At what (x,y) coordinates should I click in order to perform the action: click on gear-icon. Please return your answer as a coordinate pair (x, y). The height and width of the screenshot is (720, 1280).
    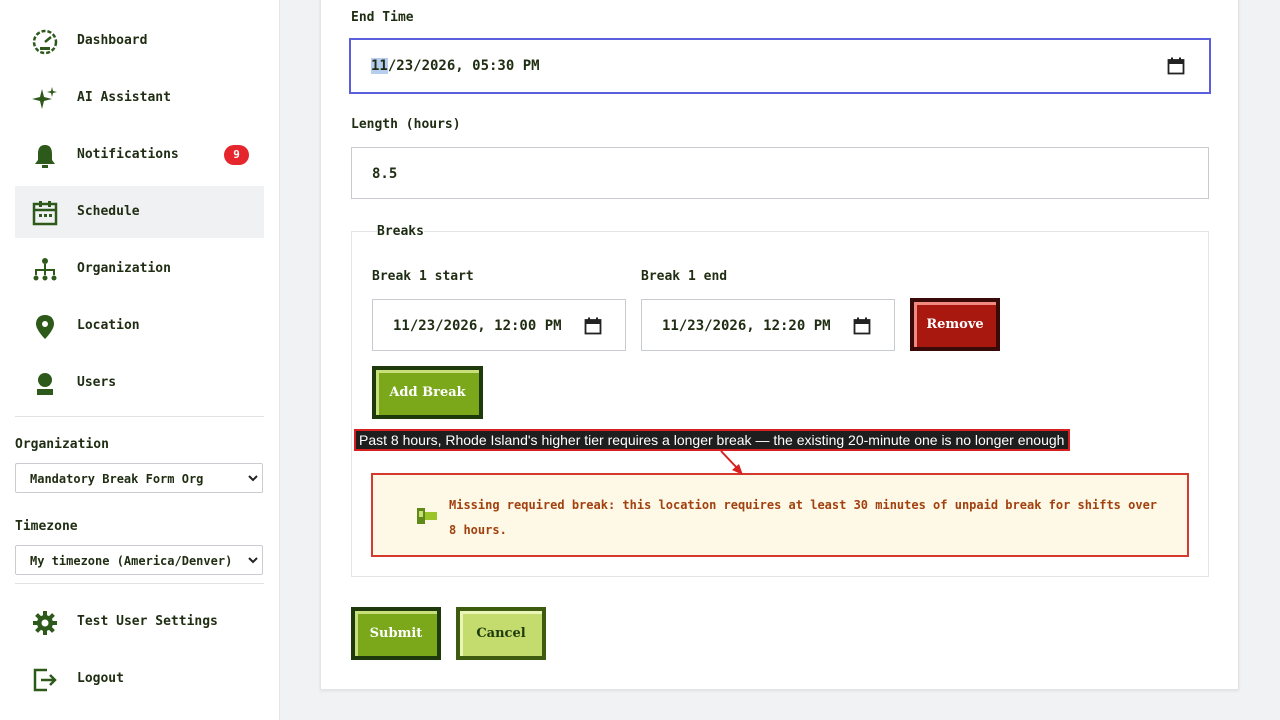
    Looking at the image, I should click on (45, 623).